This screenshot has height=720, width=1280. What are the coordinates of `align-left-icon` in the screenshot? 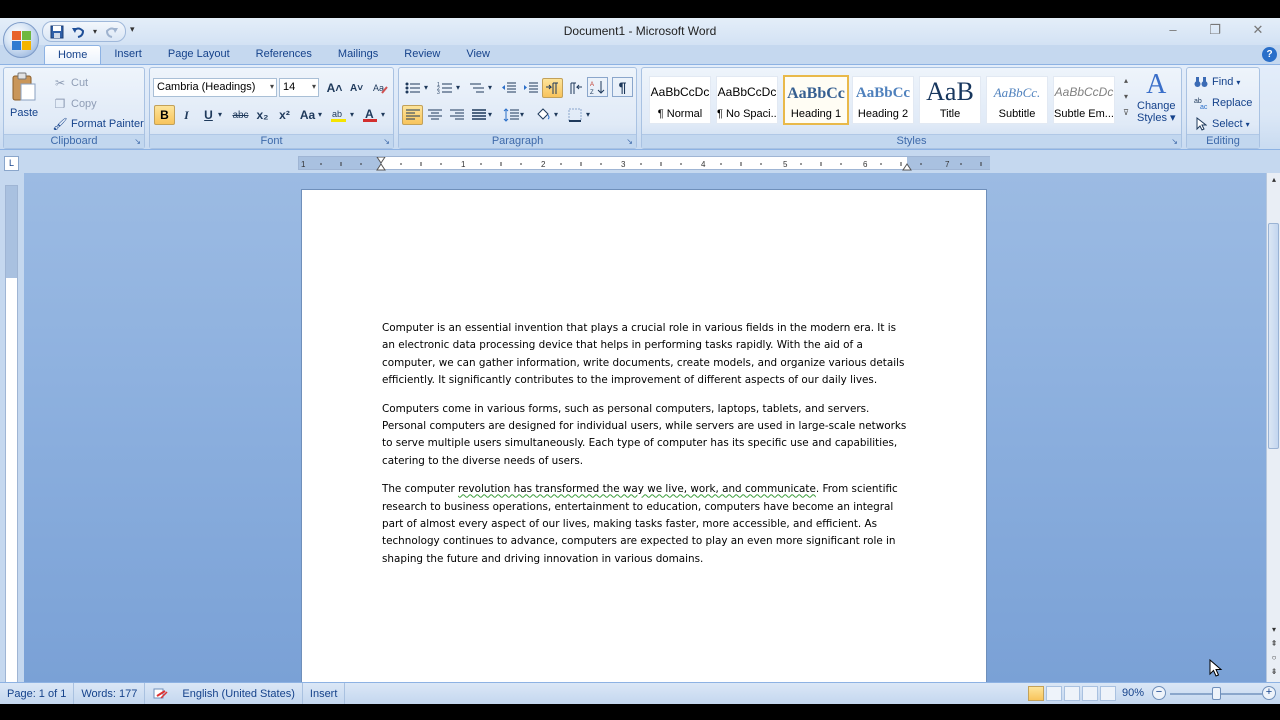 It's located at (412, 115).